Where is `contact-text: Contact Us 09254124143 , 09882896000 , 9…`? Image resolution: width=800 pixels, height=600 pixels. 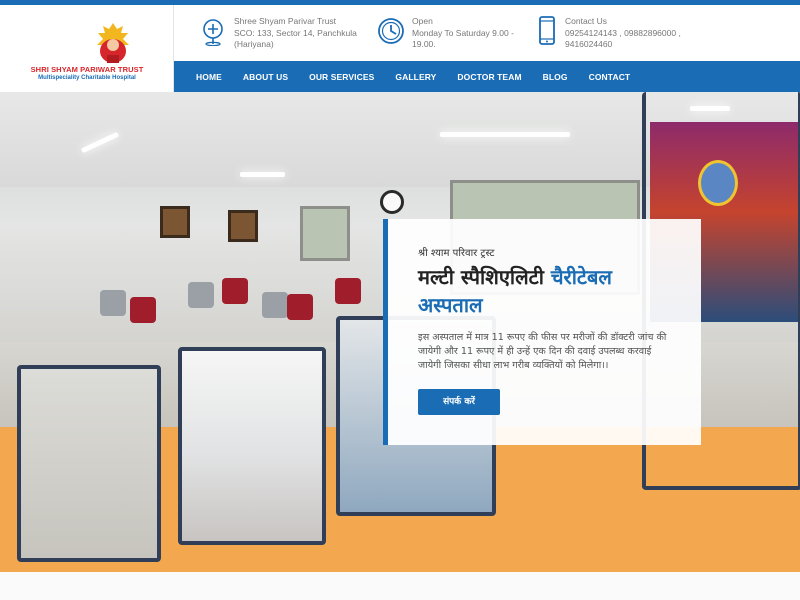
contact-text: Contact Us 09254124143 , 09882896000 , 9… is located at coordinates (623, 33).